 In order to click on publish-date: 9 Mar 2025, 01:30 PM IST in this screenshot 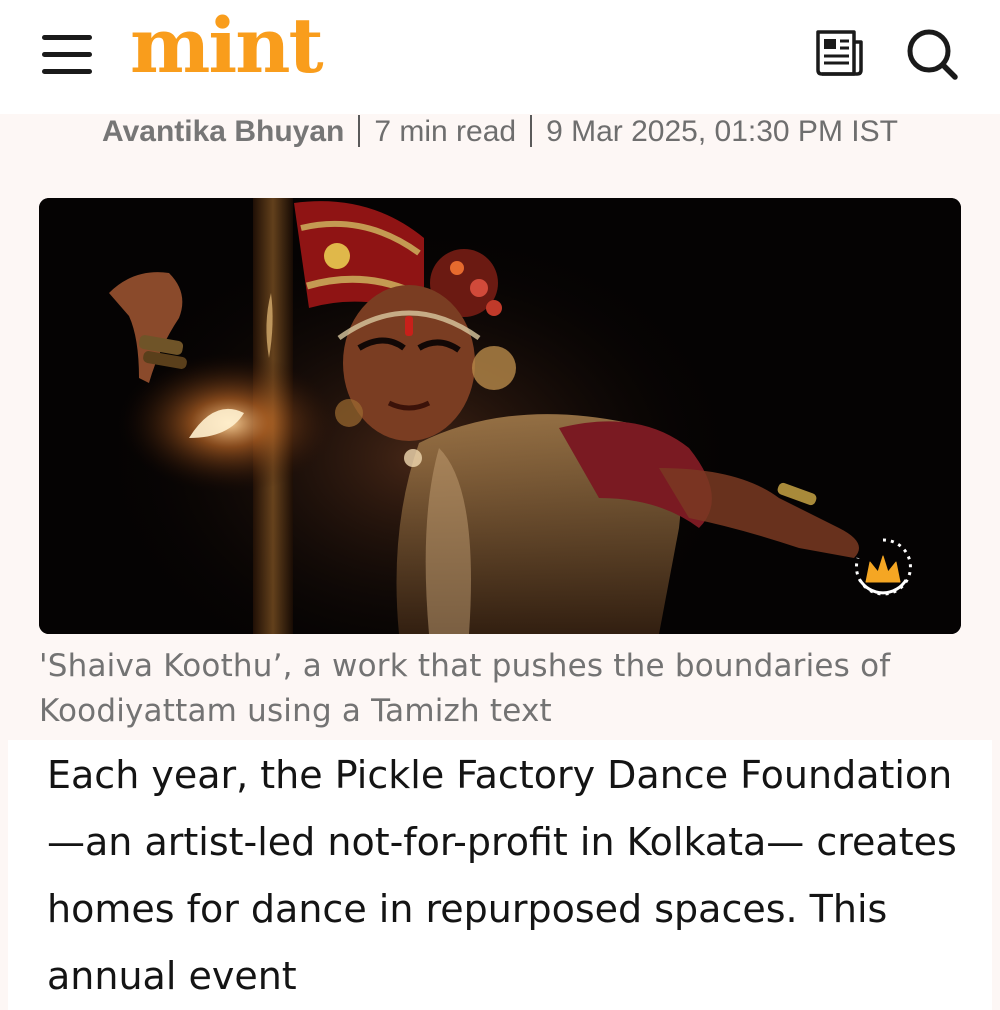, I will do `click(722, 131)`.